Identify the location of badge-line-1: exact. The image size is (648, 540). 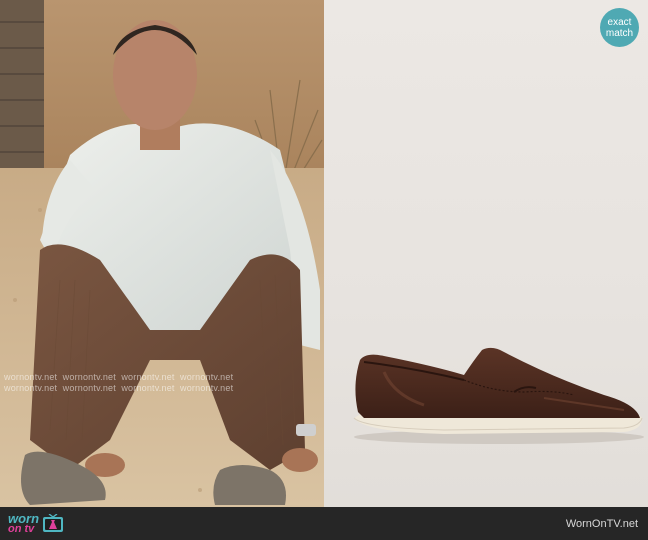
(619, 22).